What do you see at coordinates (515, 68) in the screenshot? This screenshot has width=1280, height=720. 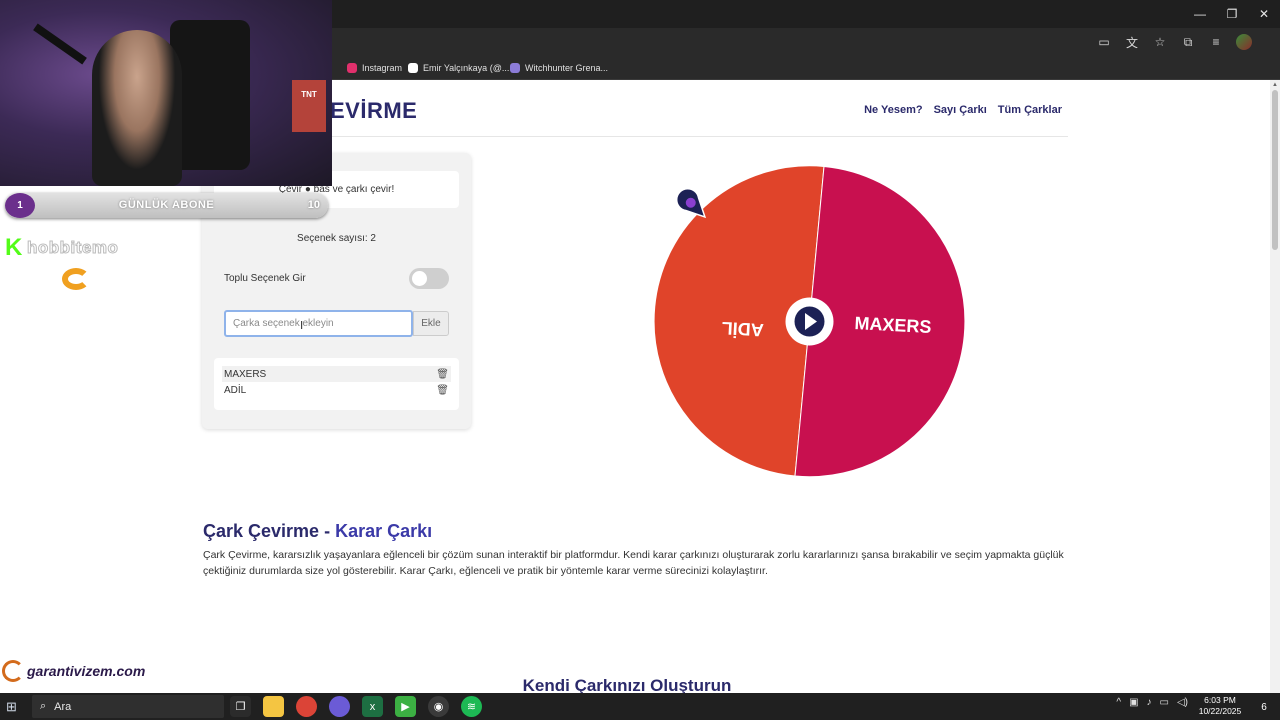 I see `shield-icon` at bounding box center [515, 68].